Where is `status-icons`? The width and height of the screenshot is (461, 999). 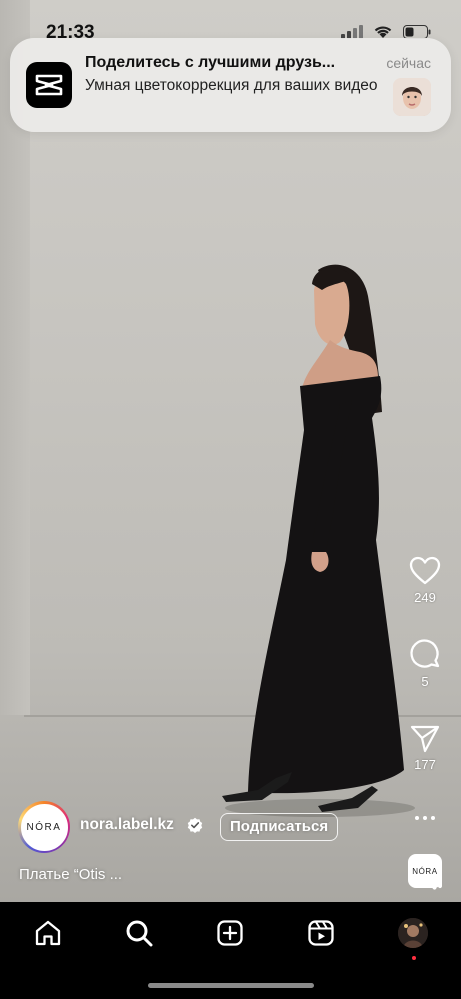
status-icons is located at coordinates (386, 31).